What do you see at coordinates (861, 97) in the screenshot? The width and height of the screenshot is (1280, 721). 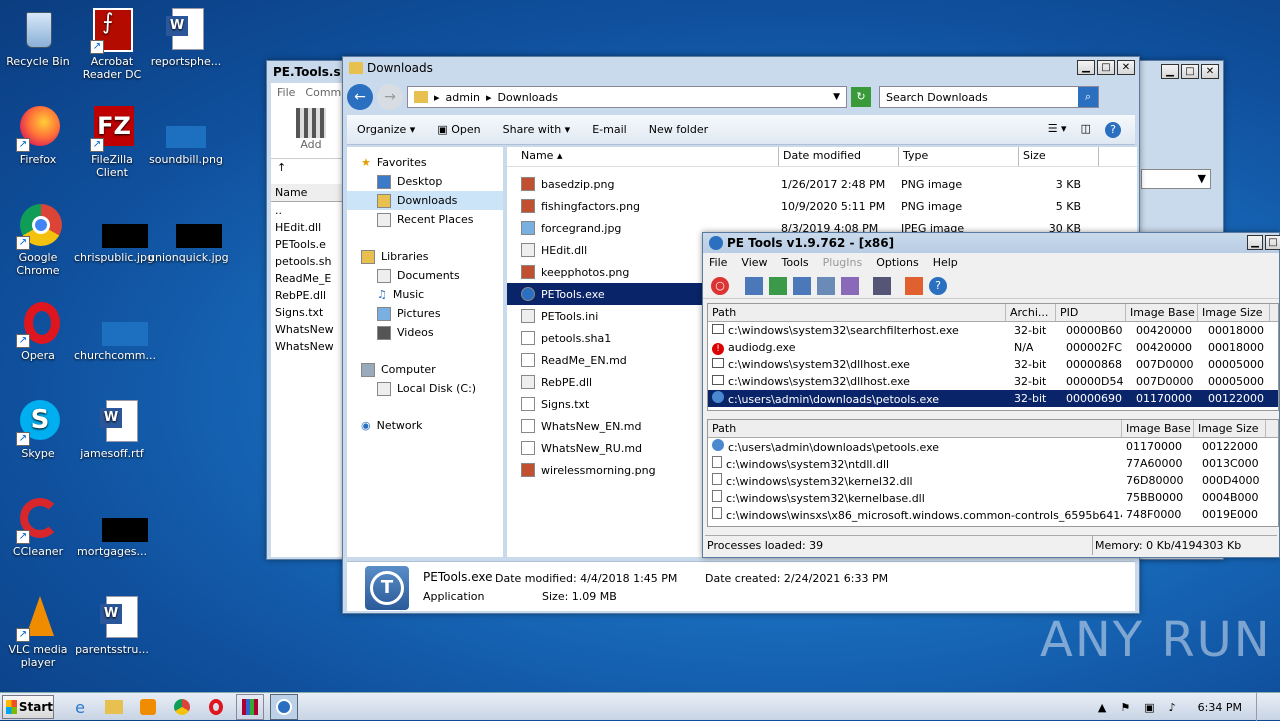 I see `refresh-button: ↻` at bounding box center [861, 97].